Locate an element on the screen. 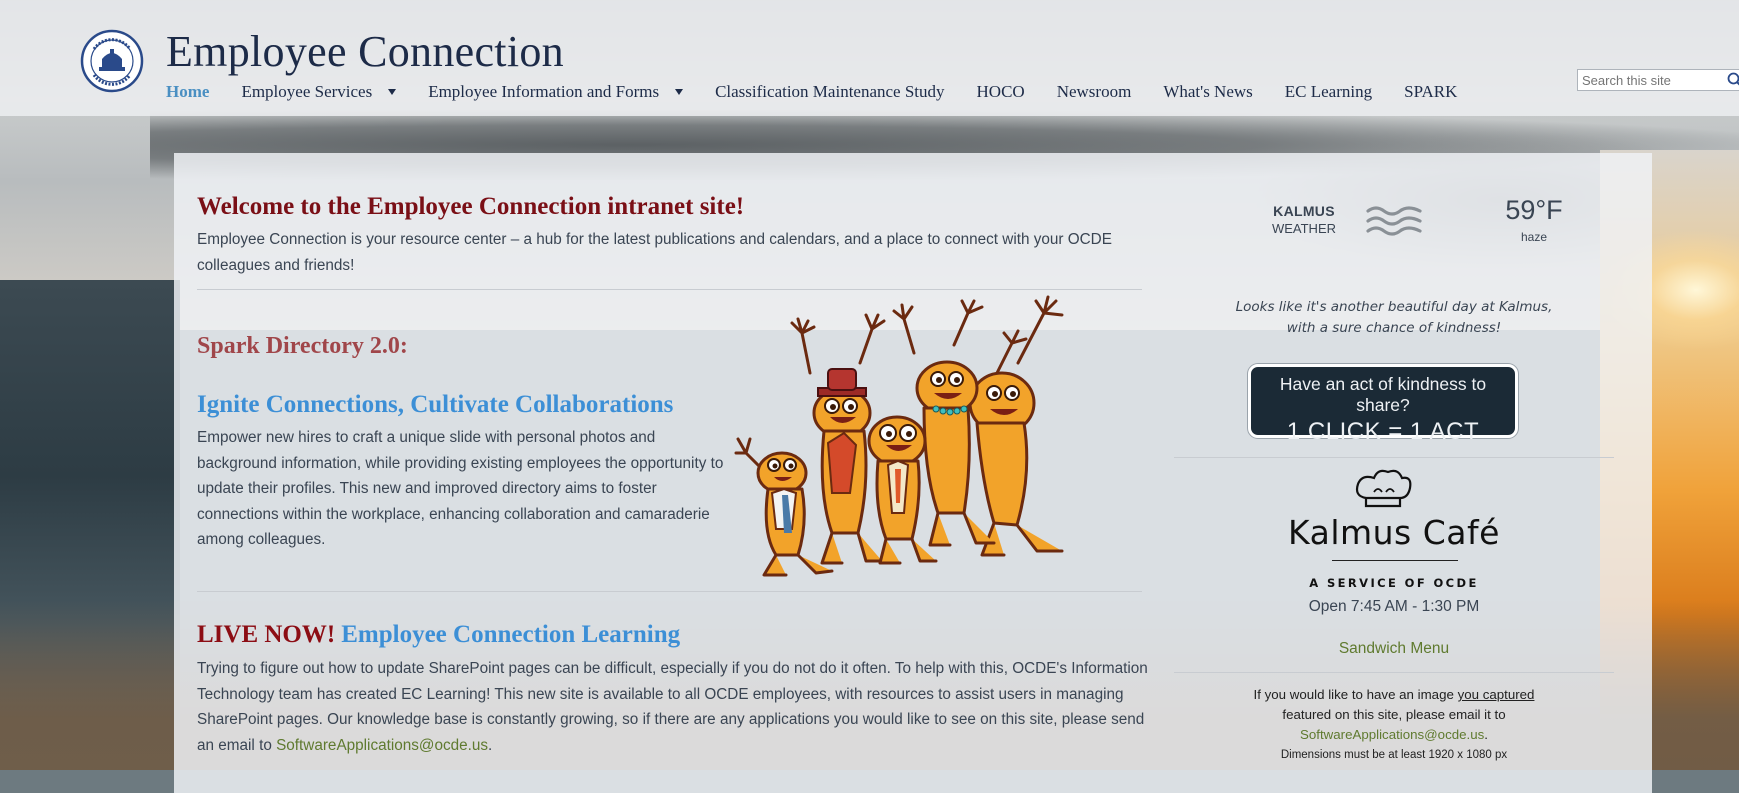  nav-item-classification-maintenance-study: Classification Maintenance Study is located at coordinates (829, 92).